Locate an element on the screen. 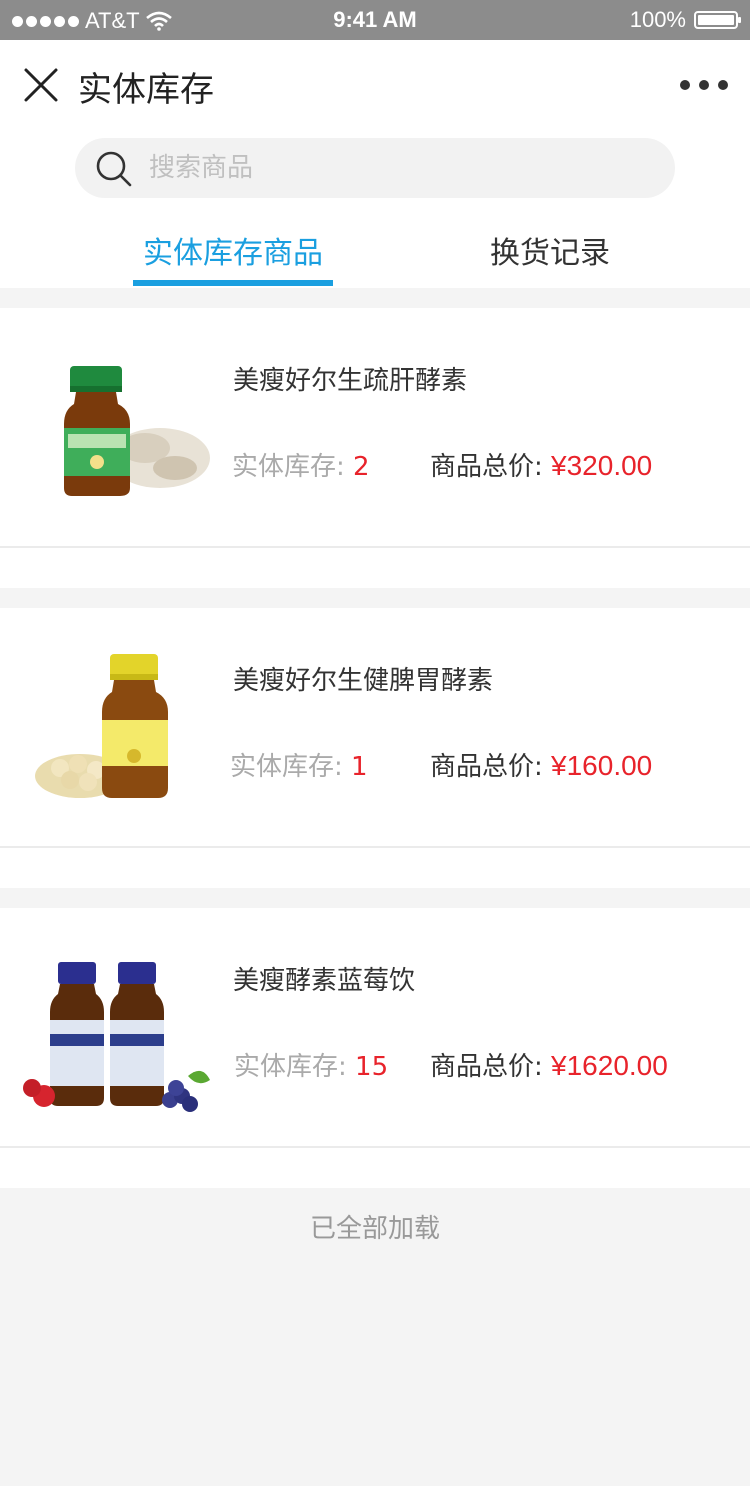 This screenshot has height=1486, width=750. stock-count: 2 is located at coordinates (361, 467).